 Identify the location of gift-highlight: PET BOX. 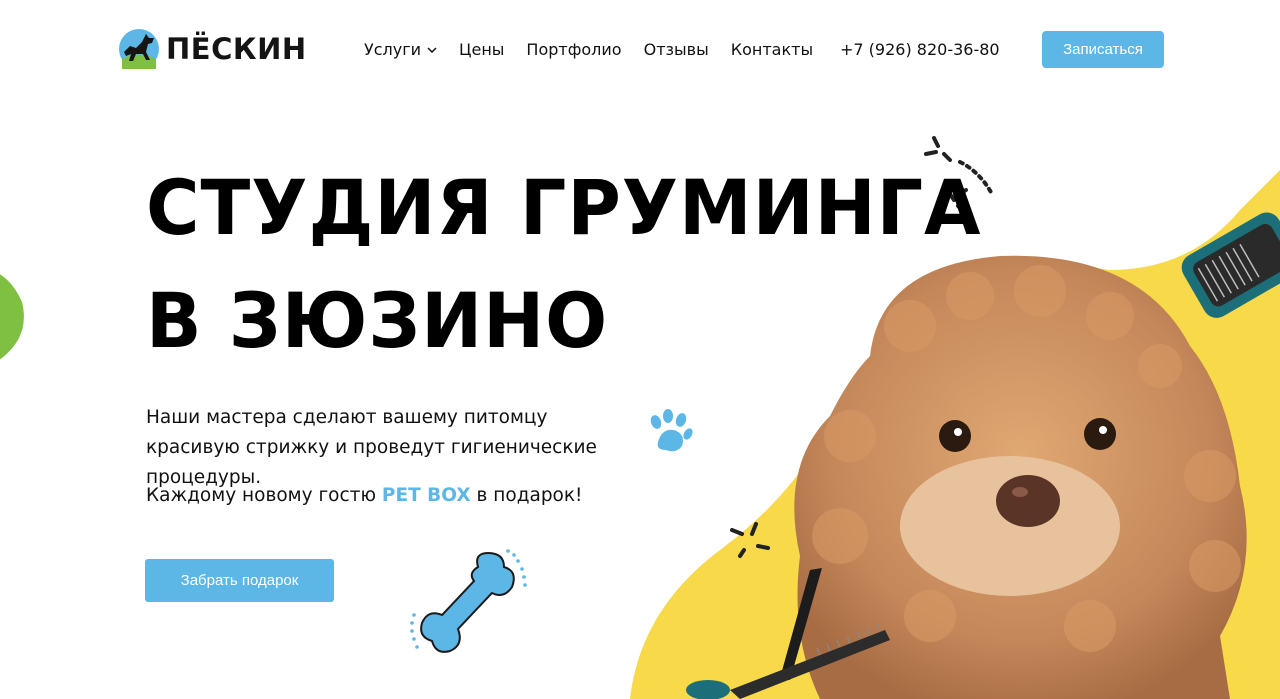
(426, 495).